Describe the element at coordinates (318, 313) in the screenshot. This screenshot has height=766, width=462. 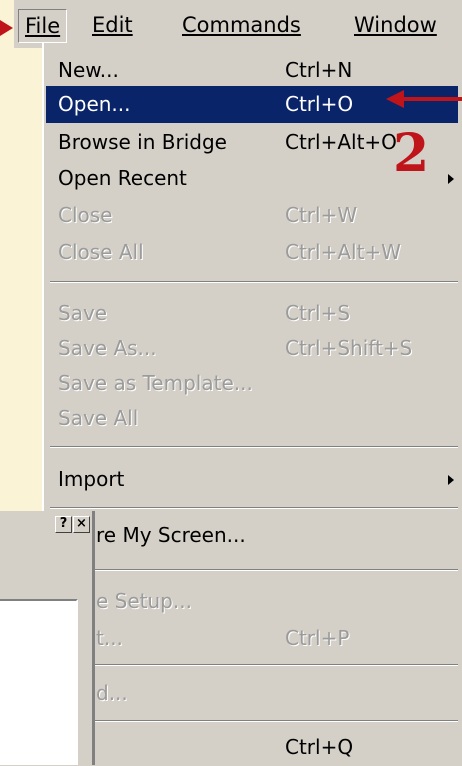
I see `menu-item-shortcut: Ctrl+S` at that location.